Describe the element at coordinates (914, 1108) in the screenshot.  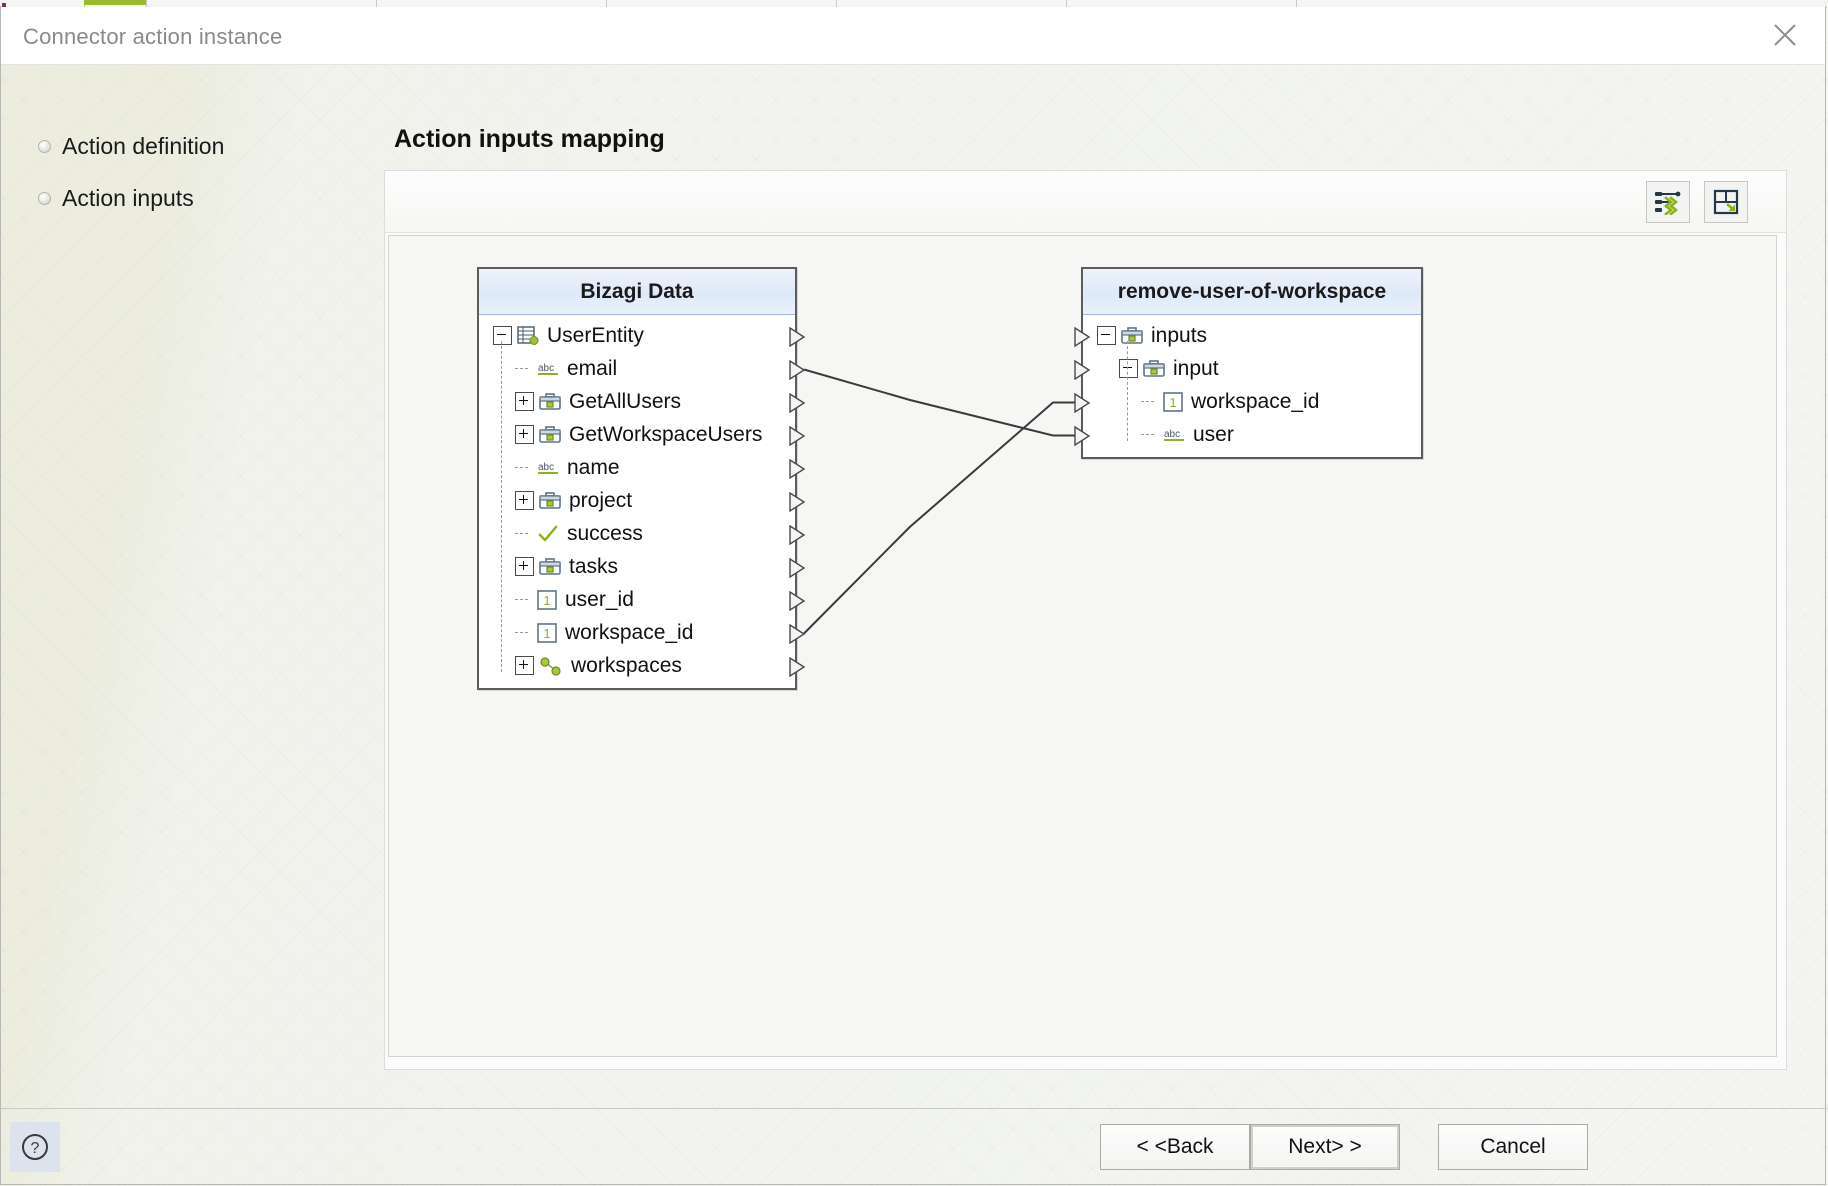
I see `footer-divider` at that location.